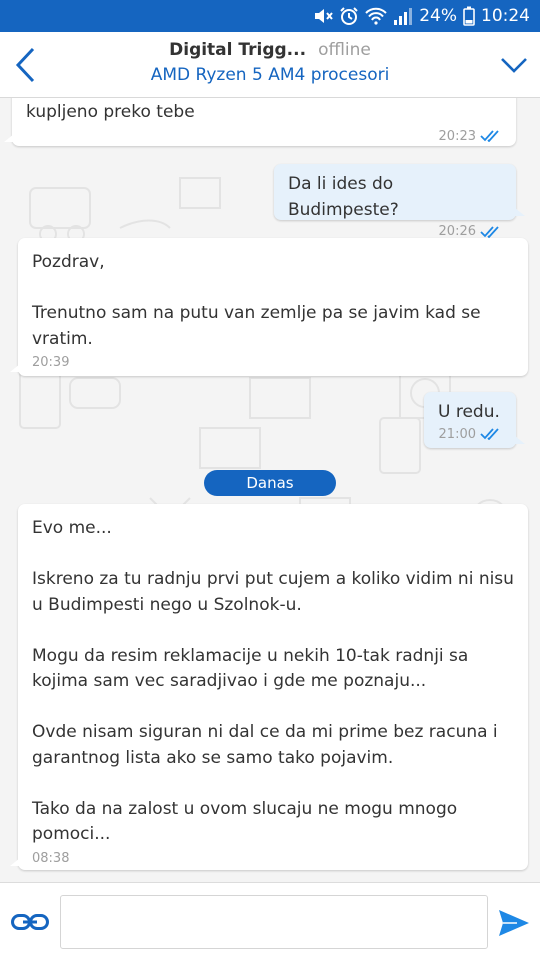 The width and height of the screenshot is (540, 960). Describe the element at coordinates (349, 16) in the screenshot. I see `alarm-icon` at that location.